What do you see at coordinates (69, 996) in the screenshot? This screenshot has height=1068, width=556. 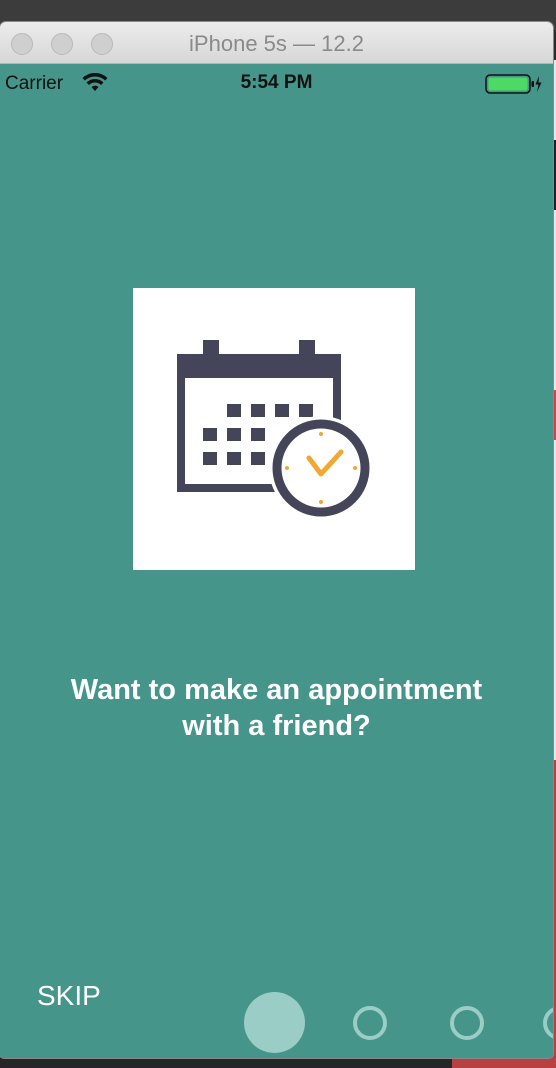 I see `skip-button: SKIP` at bounding box center [69, 996].